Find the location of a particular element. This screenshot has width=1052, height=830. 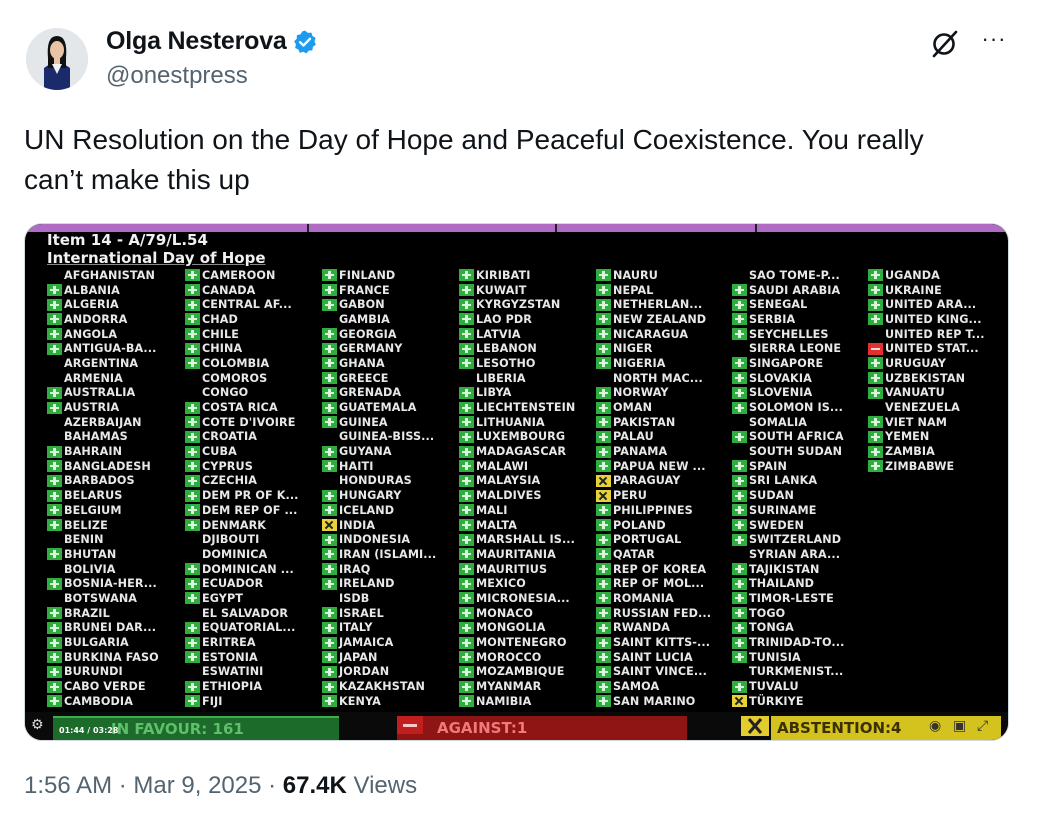

country-name: SUDAN is located at coordinates (771, 496).